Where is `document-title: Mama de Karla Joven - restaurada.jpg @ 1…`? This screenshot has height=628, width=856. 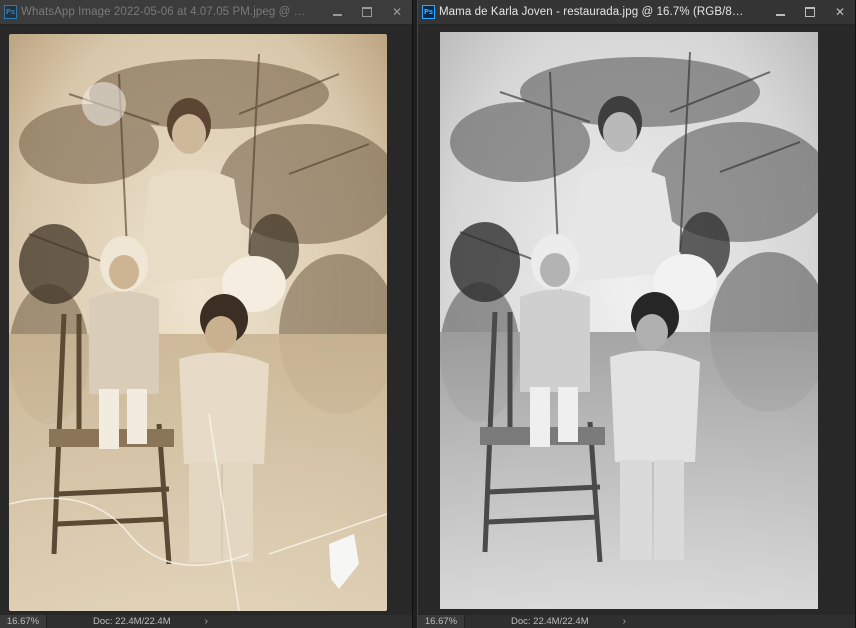
document-title: Mama de Karla Joven - restaurada.jpg @ 1… is located at coordinates (591, 12).